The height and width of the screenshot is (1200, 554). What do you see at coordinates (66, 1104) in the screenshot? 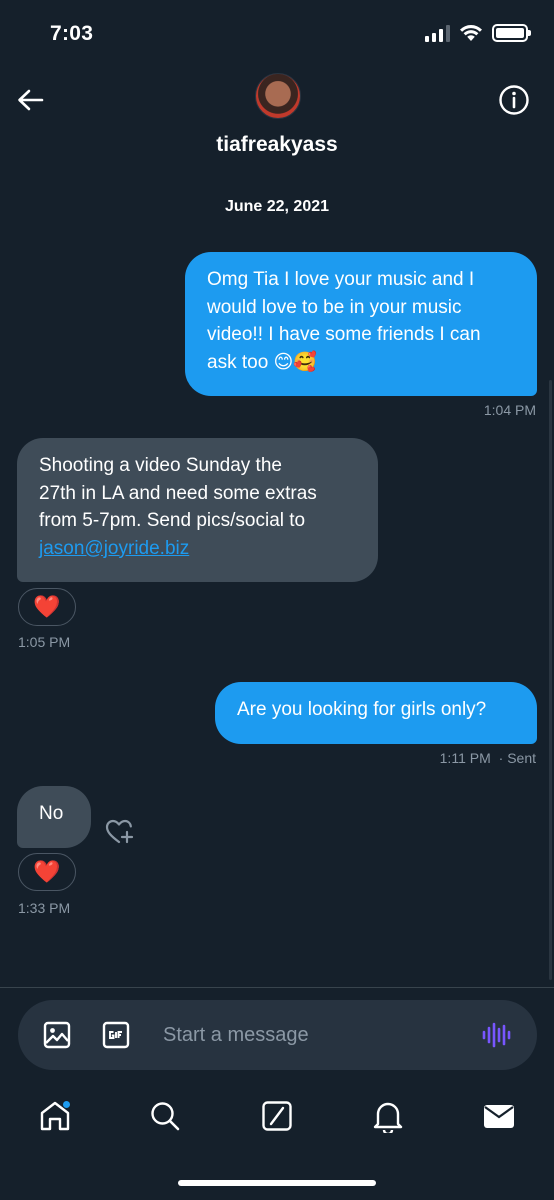
I see `notification-dot` at bounding box center [66, 1104].